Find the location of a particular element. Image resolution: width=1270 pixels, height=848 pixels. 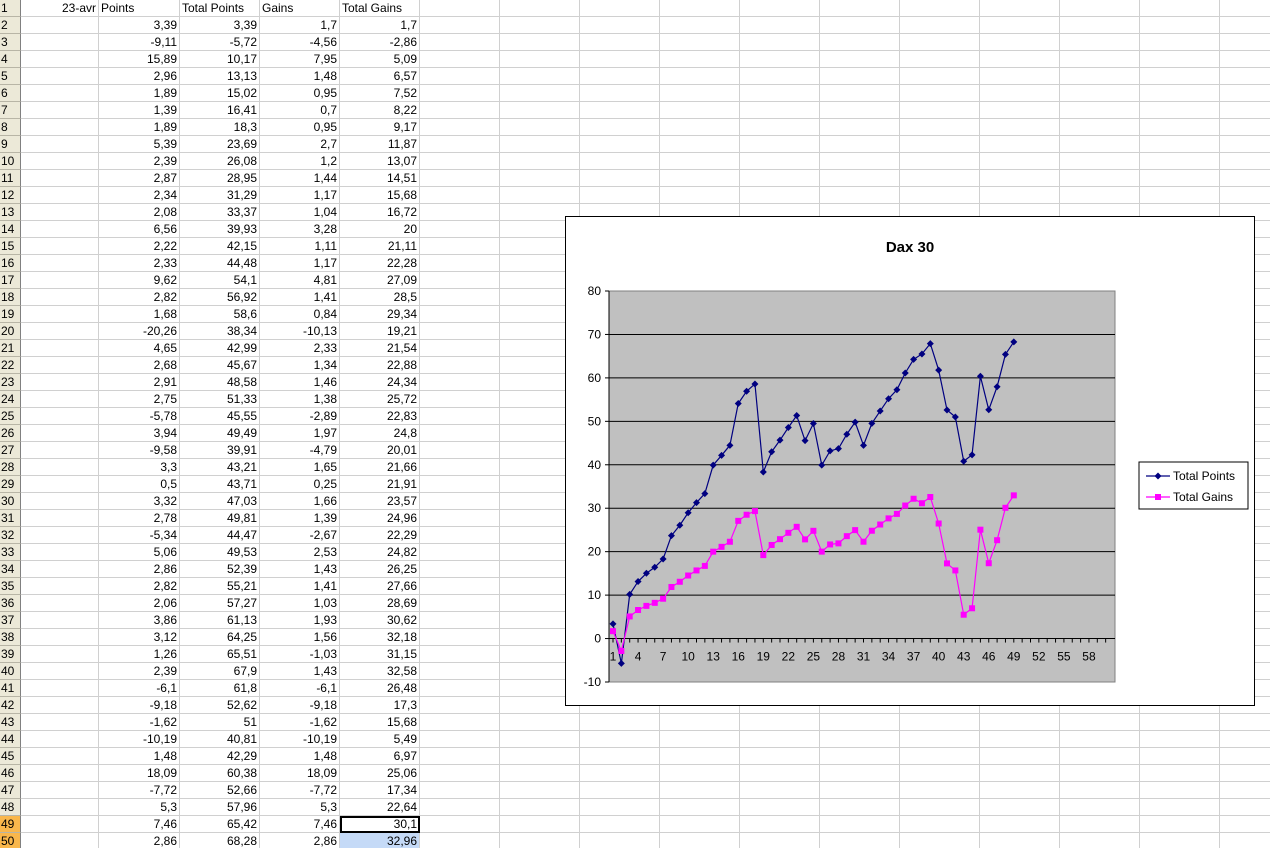

data-cell: 1,48 is located at coordinates (139, 756).